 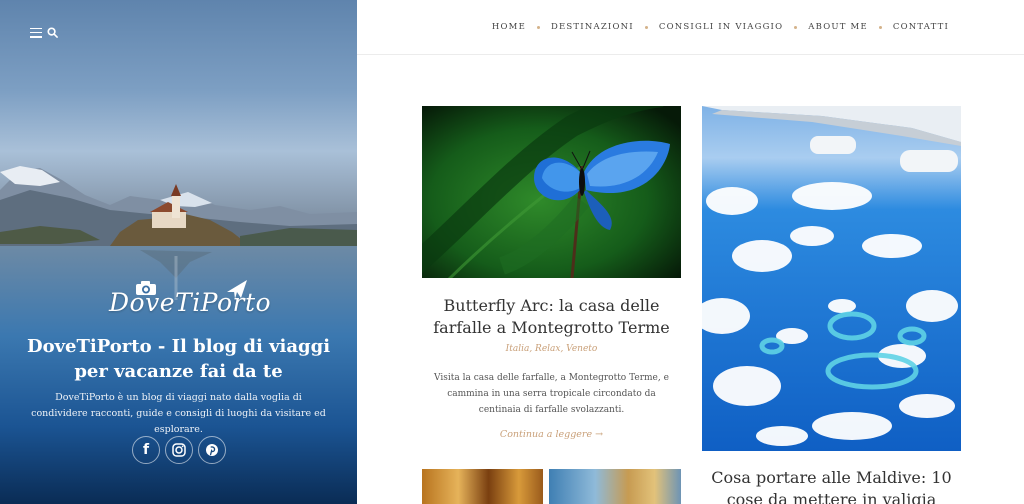 I want to click on nav-item-home: HOME, so click(x=509, y=27).